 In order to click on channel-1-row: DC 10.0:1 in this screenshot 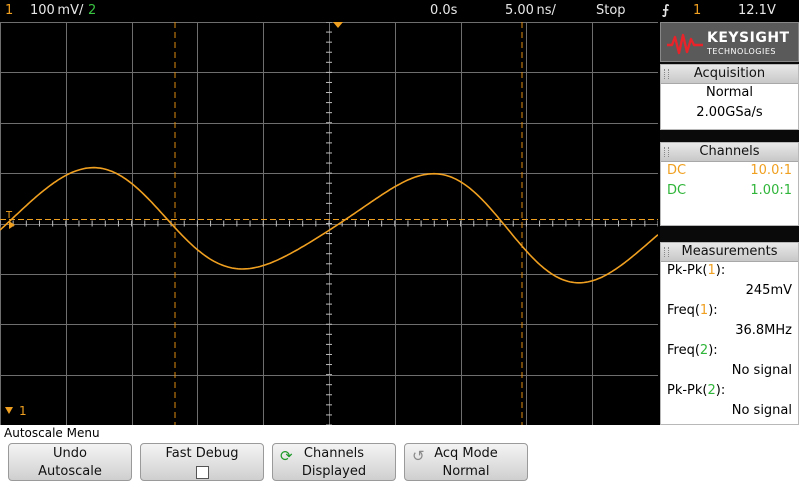, I will do `click(729, 172)`.